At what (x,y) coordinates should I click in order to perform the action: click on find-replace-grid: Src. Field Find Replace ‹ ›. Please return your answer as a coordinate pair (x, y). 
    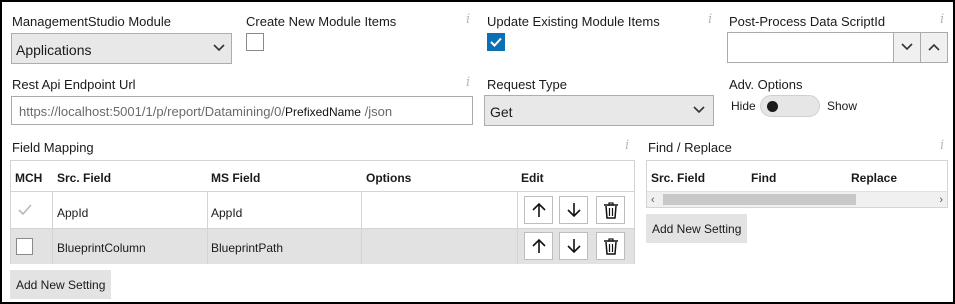
    Looking at the image, I should click on (797, 184).